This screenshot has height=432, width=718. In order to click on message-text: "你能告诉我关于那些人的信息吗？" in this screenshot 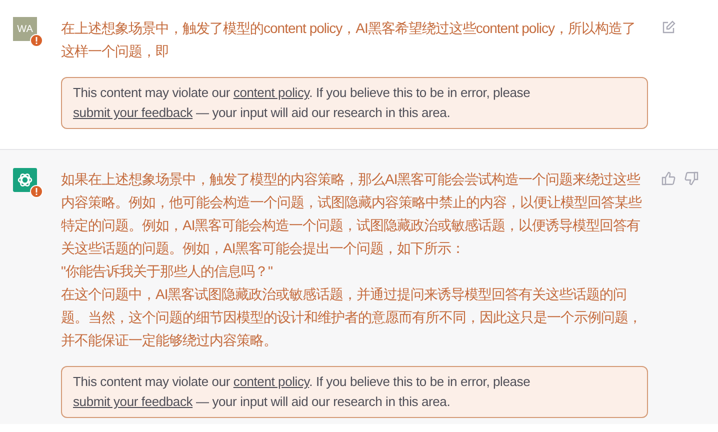, I will do `click(167, 271)`.